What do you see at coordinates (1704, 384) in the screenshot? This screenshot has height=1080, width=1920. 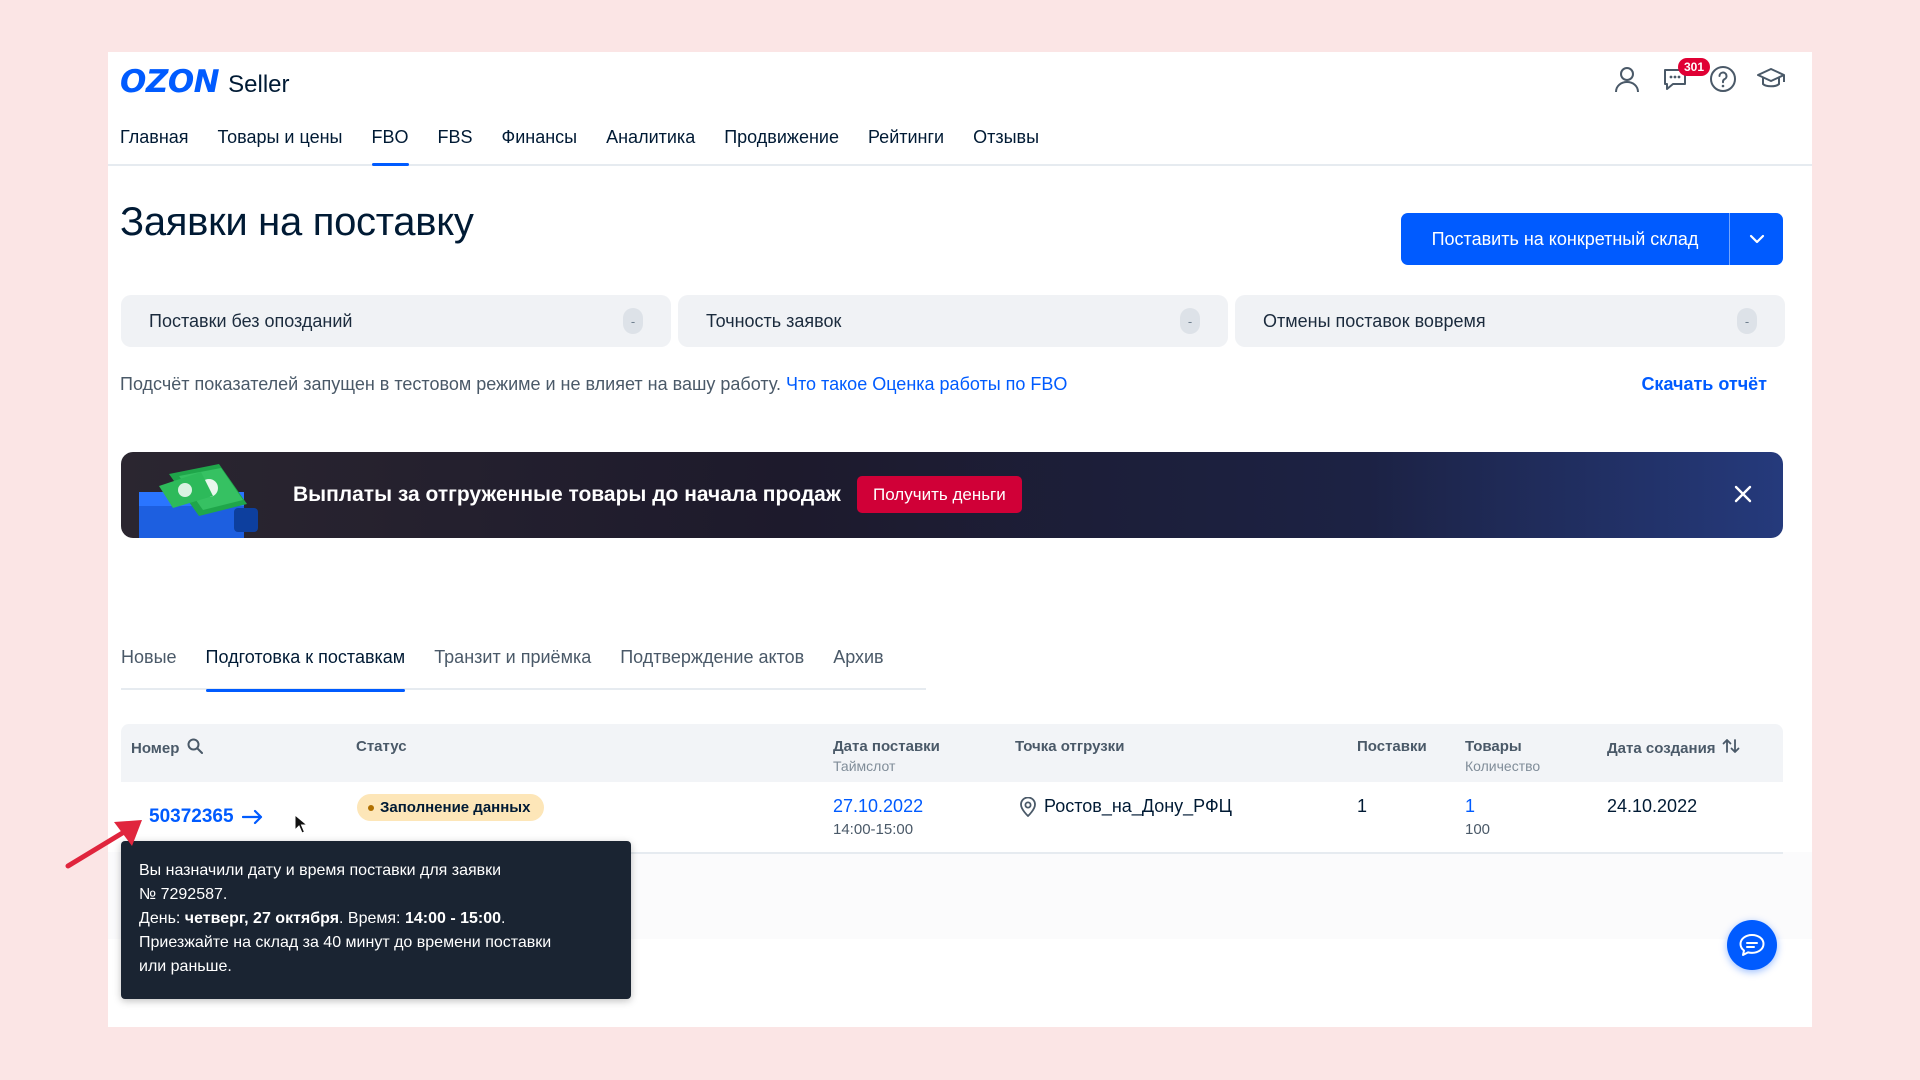 I see `download-report-link: Скачать отчёт` at bounding box center [1704, 384].